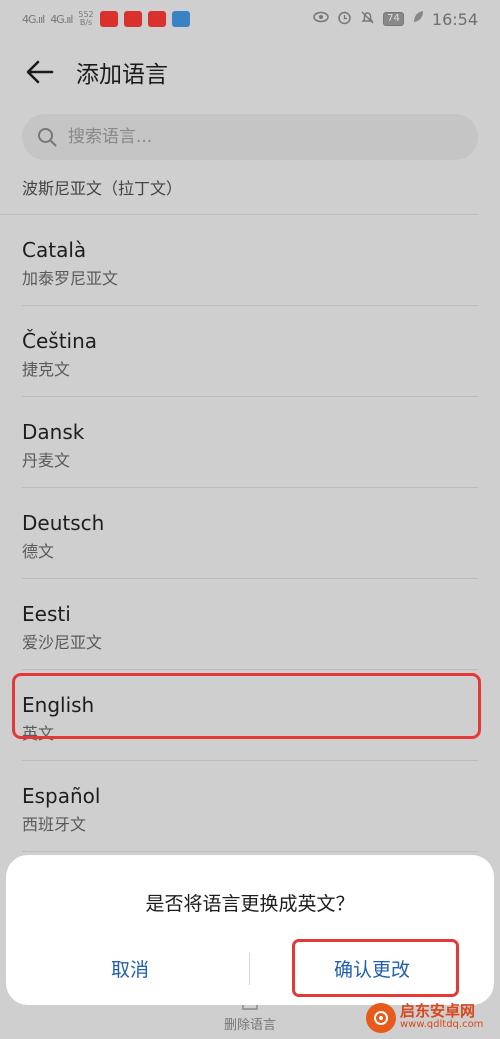 The width and height of the screenshot is (500, 1039). I want to click on search-icon, so click(47, 137).